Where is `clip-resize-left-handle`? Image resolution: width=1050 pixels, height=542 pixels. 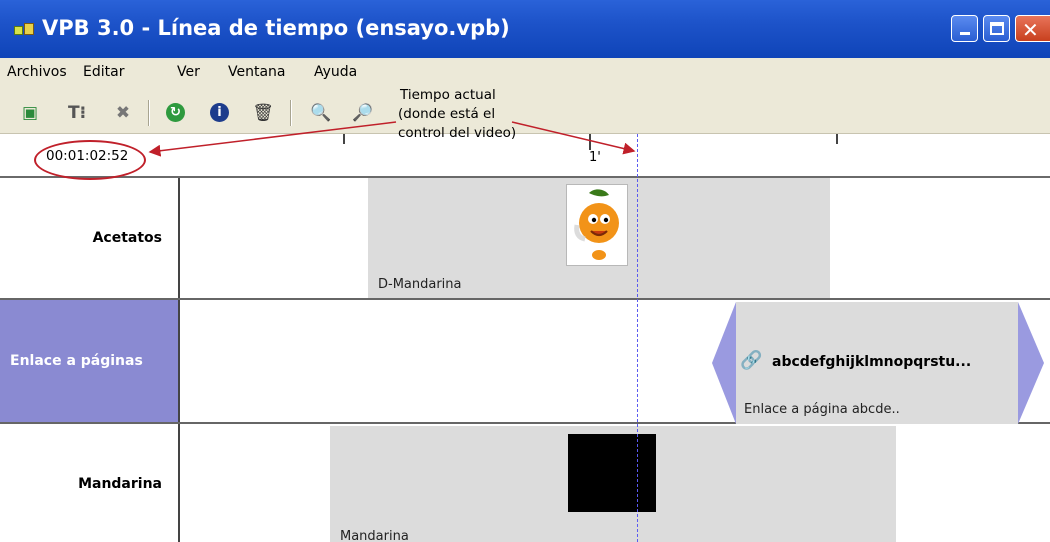
clip-resize-left-handle is located at coordinates (724, 363).